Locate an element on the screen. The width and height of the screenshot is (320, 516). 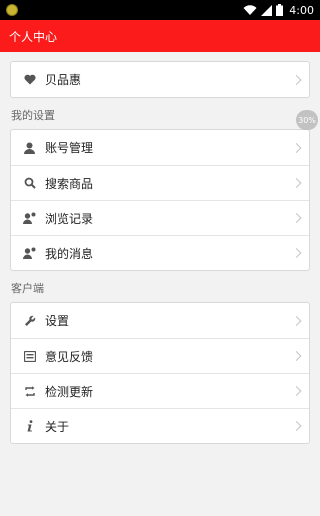
list-item-label: 贝品惠 is located at coordinates (63, 80).